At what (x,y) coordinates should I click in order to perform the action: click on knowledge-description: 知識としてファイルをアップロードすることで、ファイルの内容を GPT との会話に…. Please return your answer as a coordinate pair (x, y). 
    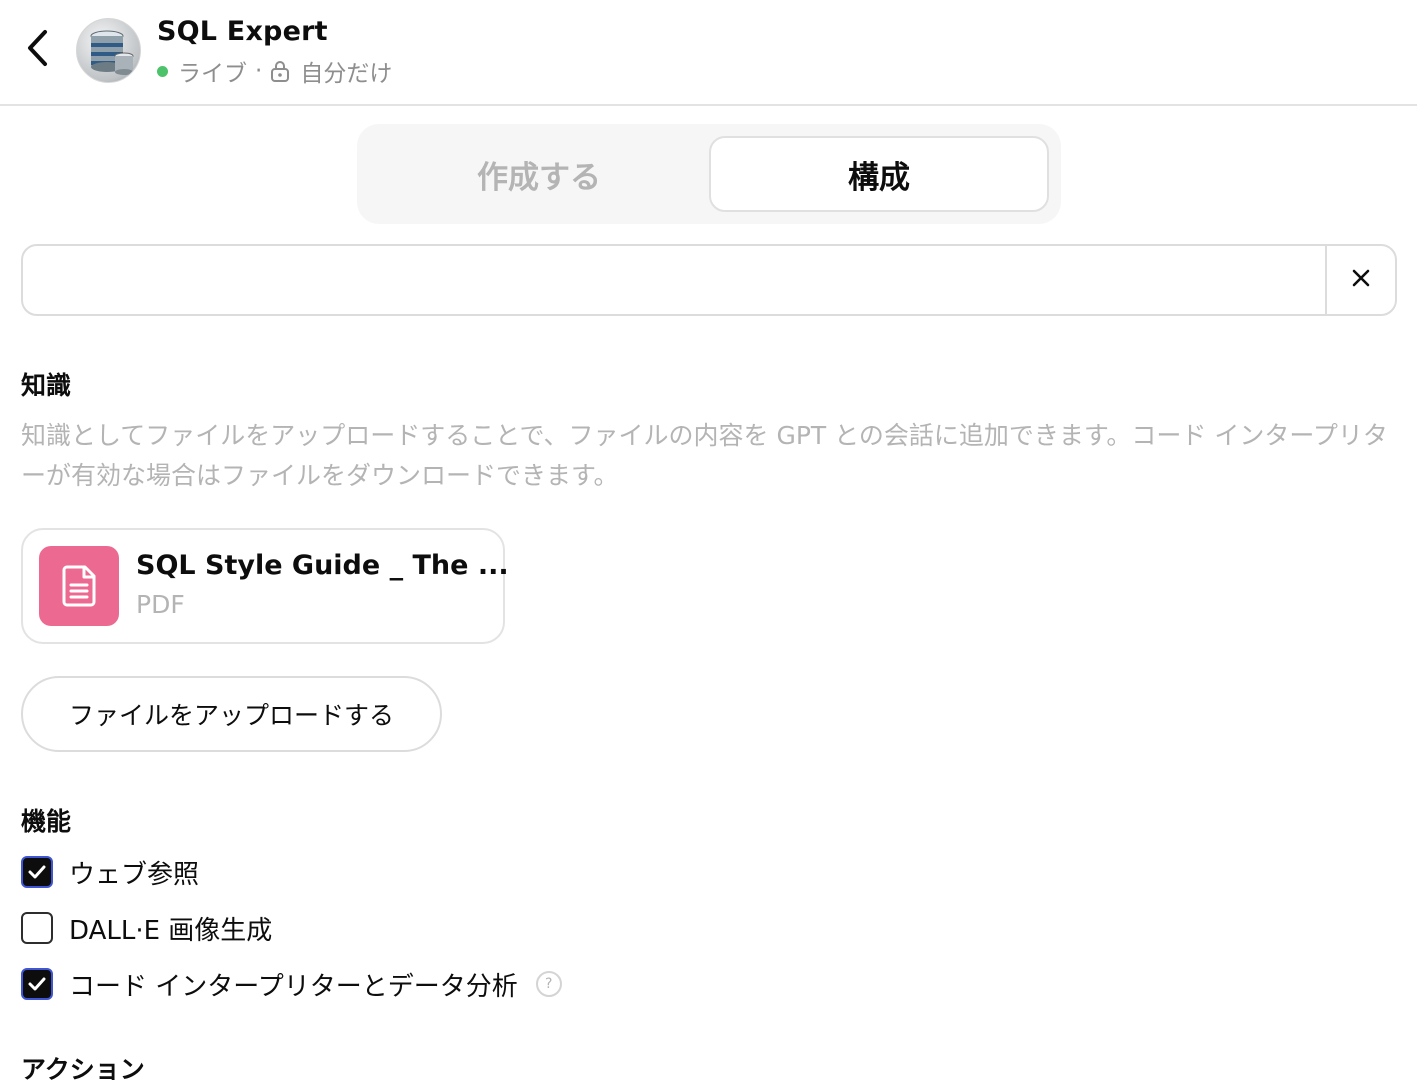
    Looking at the image, I should click on (704, 455).